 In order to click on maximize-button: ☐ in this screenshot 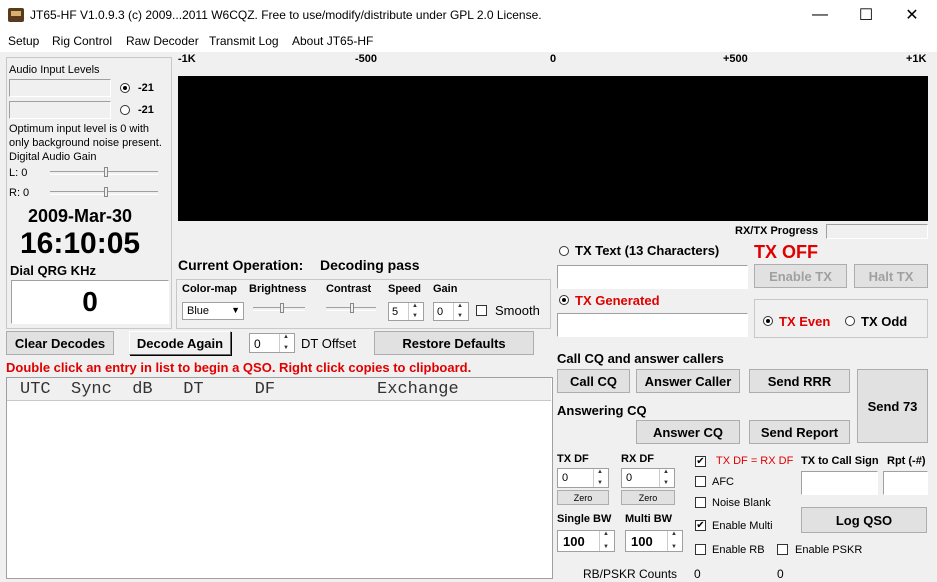, I will do `click(866, 15)`.